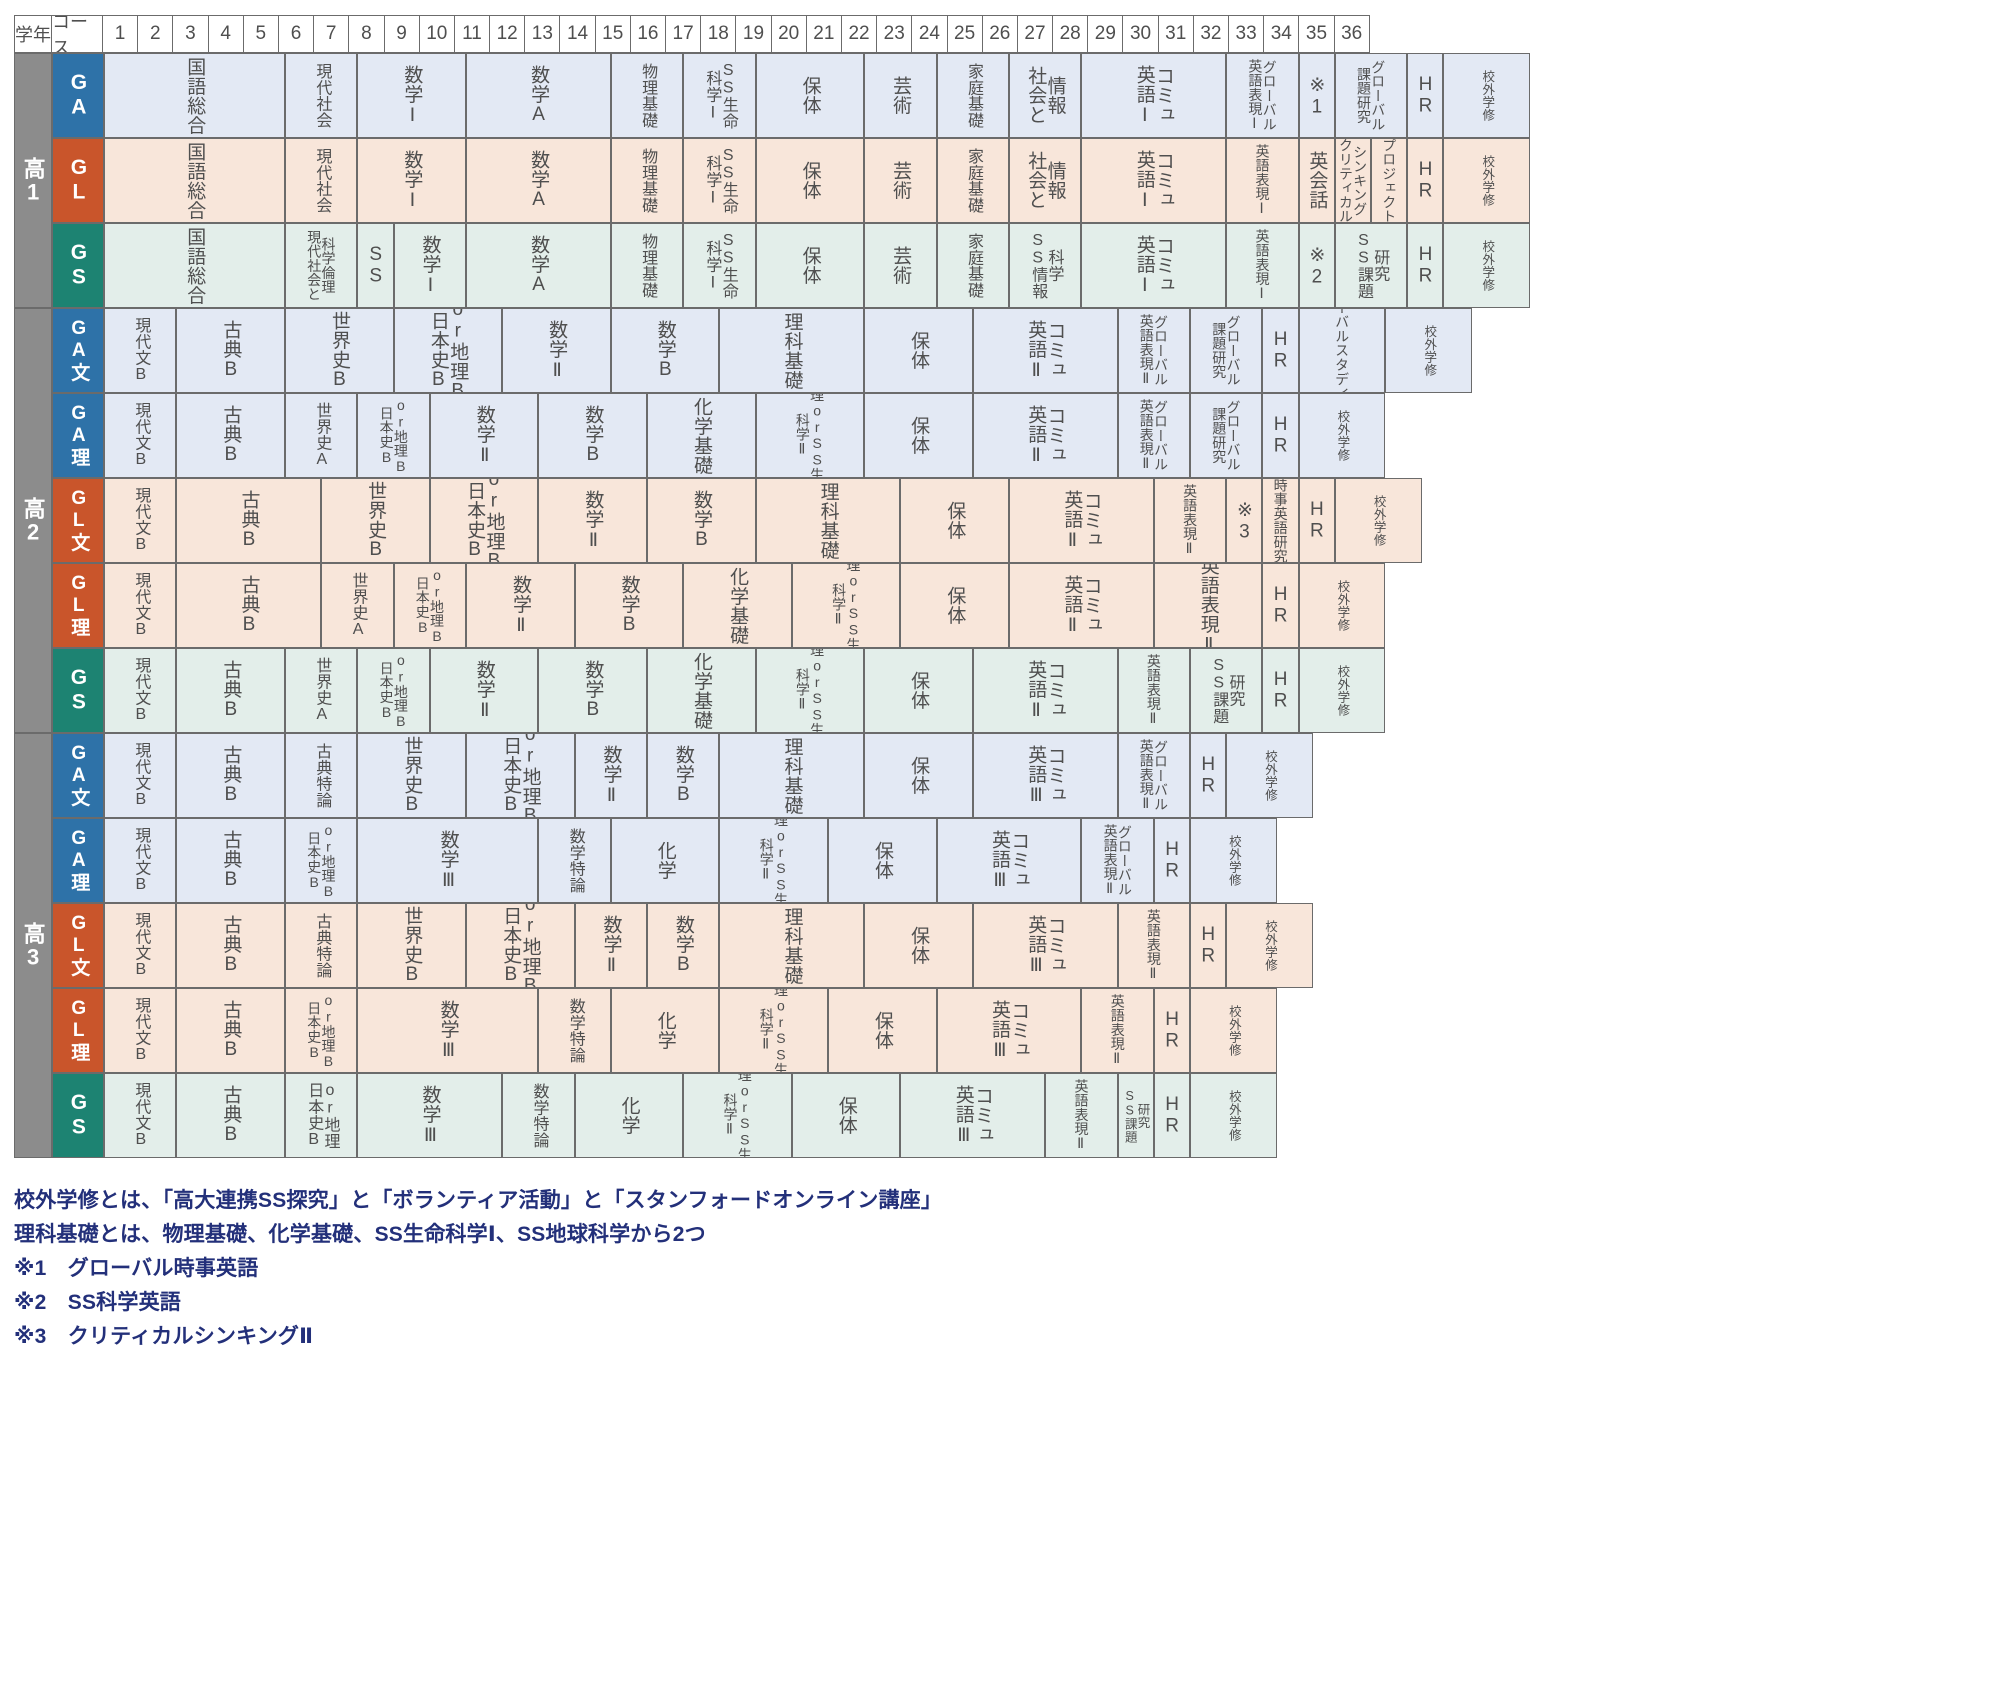  I want to click on subject-cell: 化学基礎, so click(701, 690).